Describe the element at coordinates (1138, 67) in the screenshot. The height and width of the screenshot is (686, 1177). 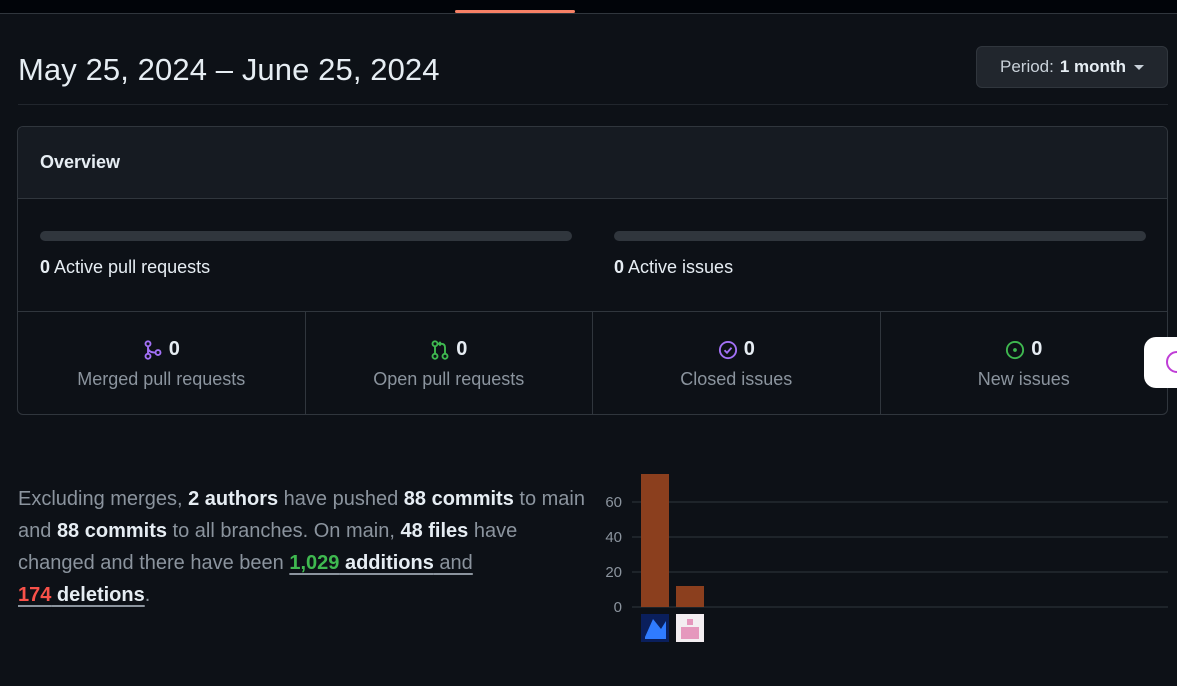
I see `caret-down-icon` at that location.